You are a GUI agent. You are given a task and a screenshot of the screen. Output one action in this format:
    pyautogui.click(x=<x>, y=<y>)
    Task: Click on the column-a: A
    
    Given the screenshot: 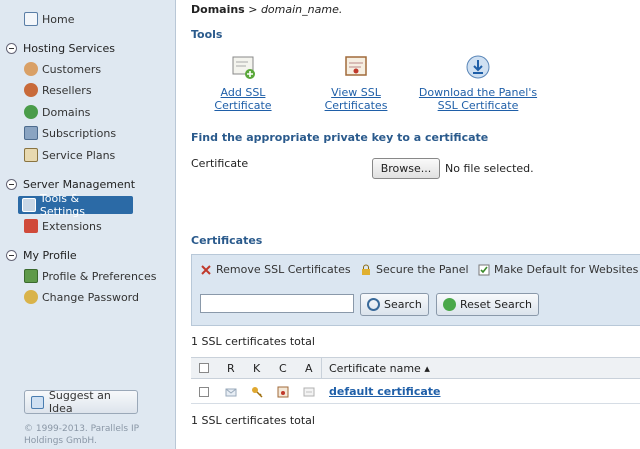 What is the action you would take?
    pyautogui.click(x=309, y=368)
    